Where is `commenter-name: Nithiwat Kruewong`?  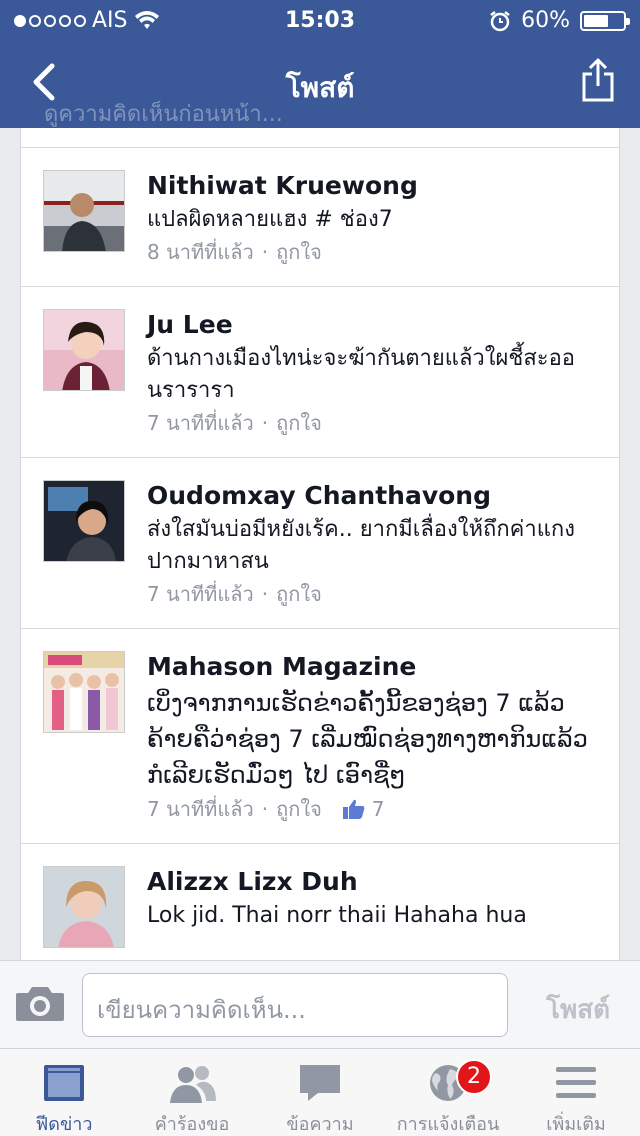
commenter-name: Nithiwat Kruewong is located at coordinates (374, 186).